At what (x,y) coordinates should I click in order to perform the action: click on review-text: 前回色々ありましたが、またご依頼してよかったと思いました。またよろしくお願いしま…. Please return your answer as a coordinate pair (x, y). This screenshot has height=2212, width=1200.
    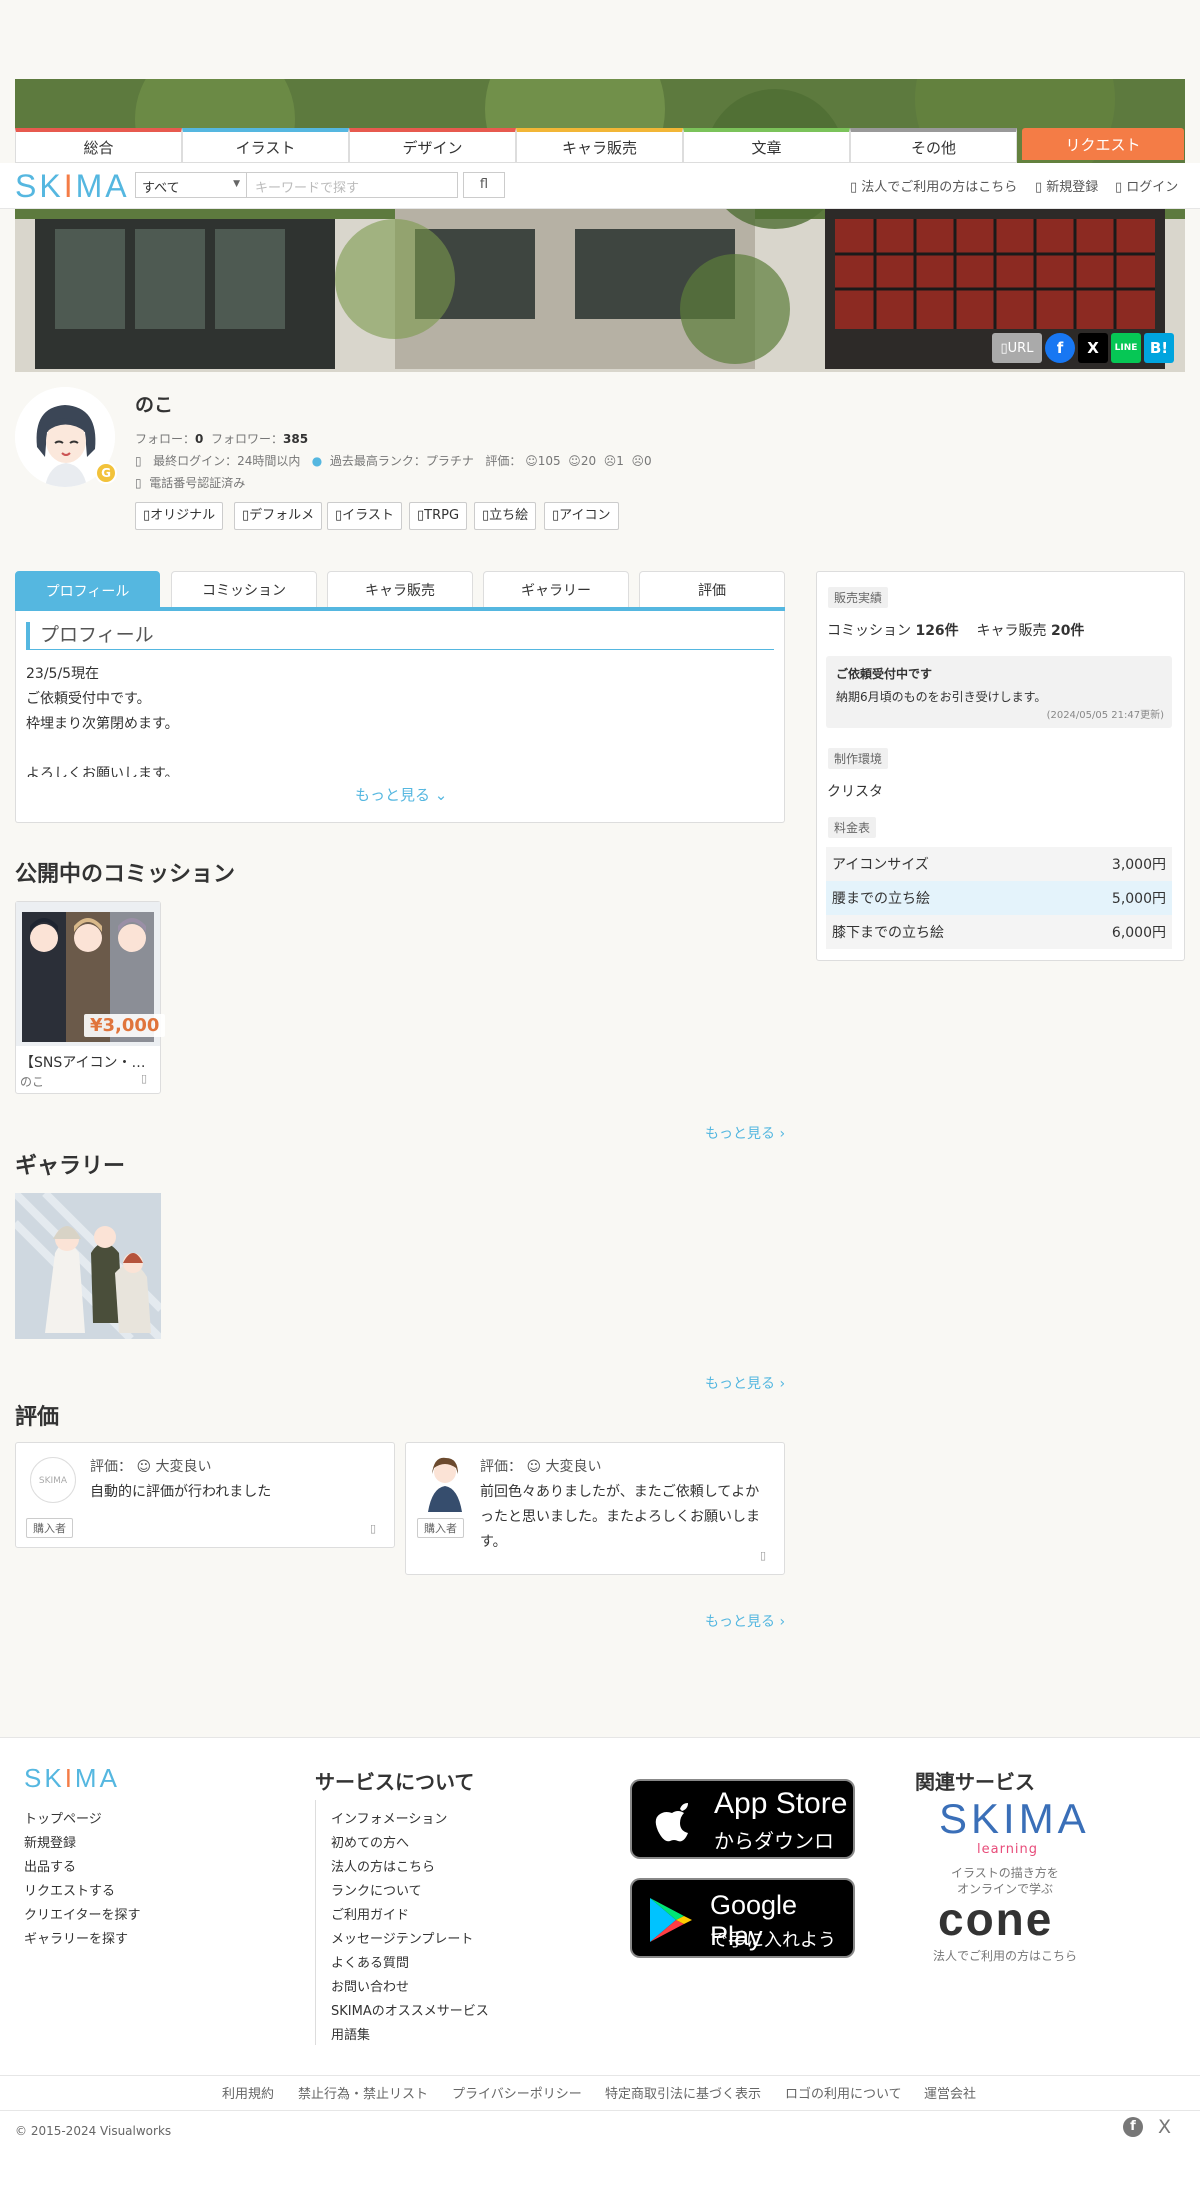
    Looking at the image, I should click on (620, 1517).